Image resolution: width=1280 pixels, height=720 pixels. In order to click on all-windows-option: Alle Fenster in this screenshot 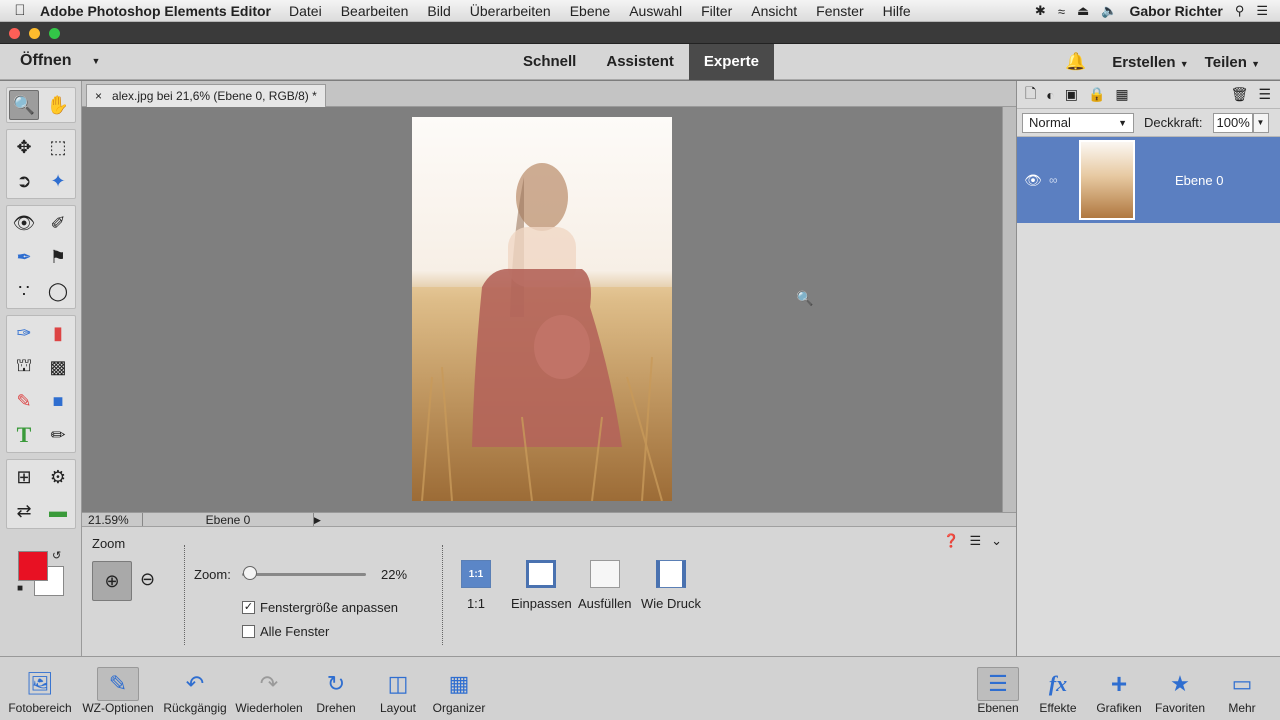, I will do `click(285, 631)`.